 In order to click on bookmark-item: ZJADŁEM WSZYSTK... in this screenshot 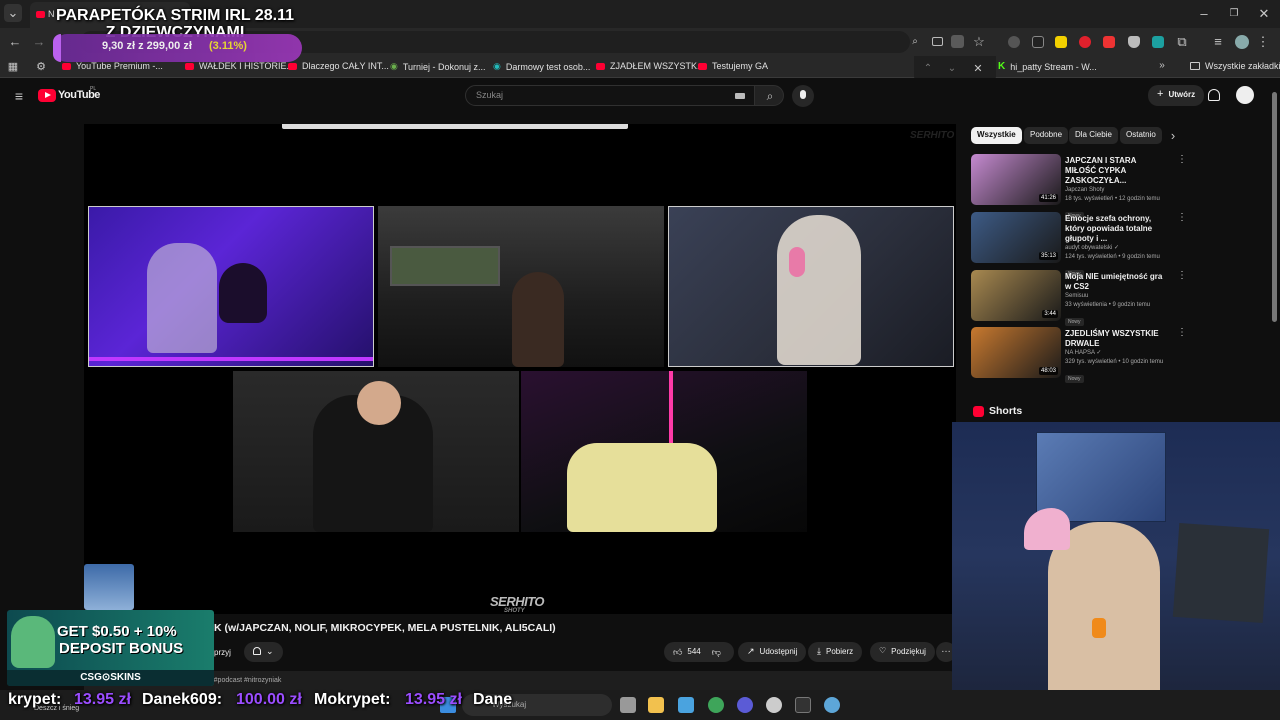, I will do `click(650, 66)`.